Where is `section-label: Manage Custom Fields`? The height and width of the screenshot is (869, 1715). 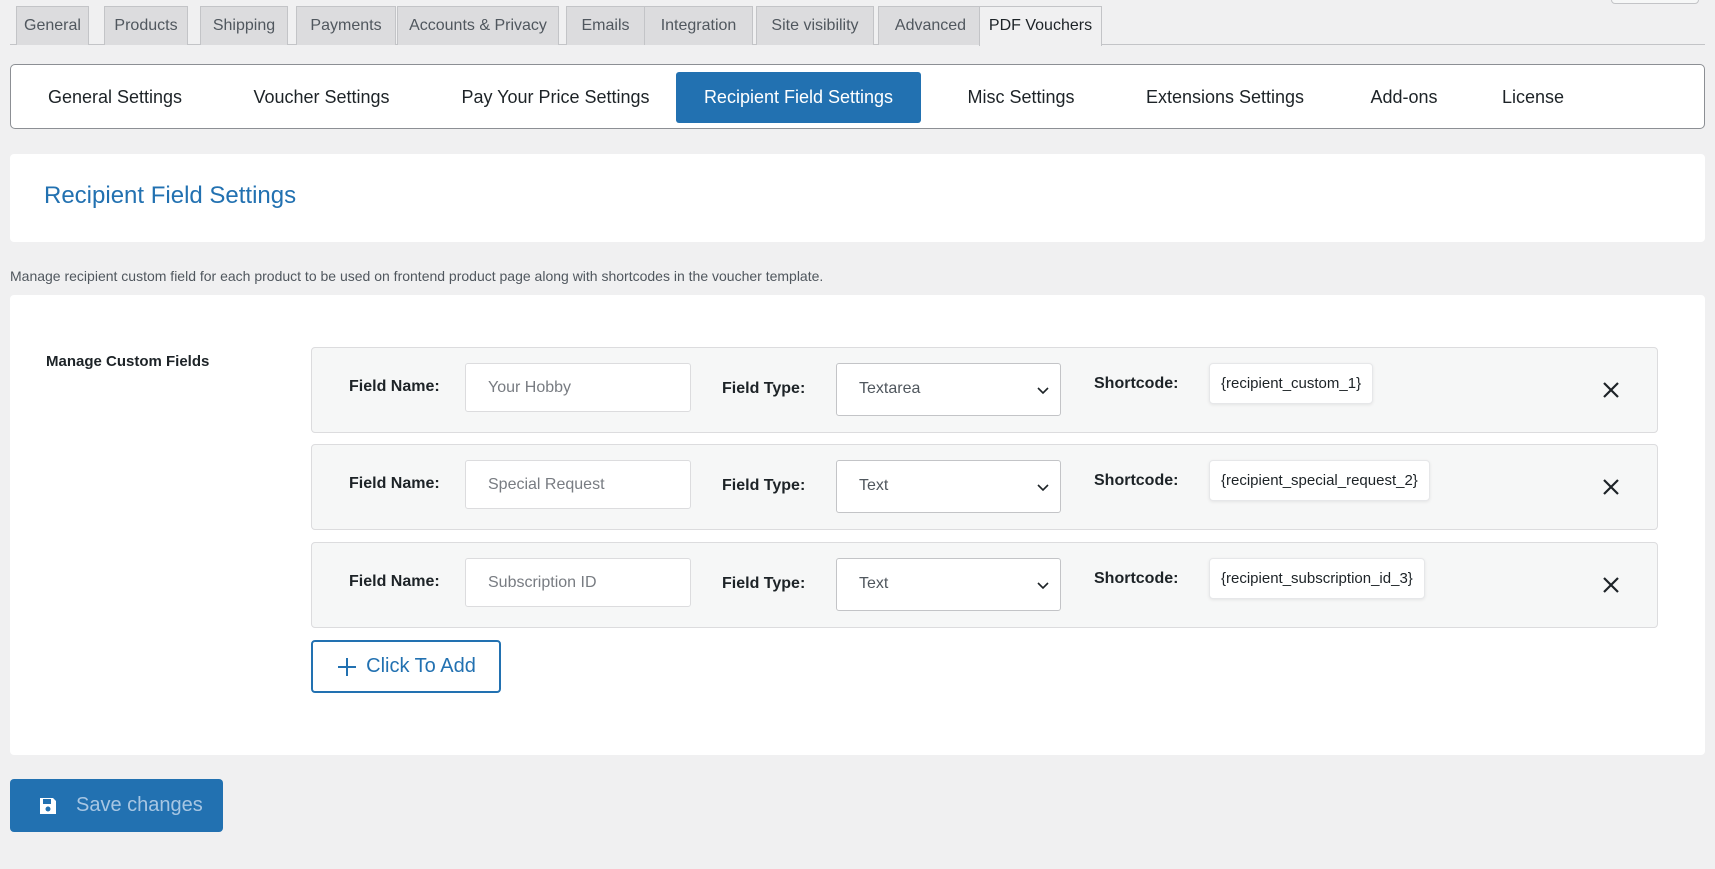 section-label: Manage Custom Fields is located at coordinates (128, 361).